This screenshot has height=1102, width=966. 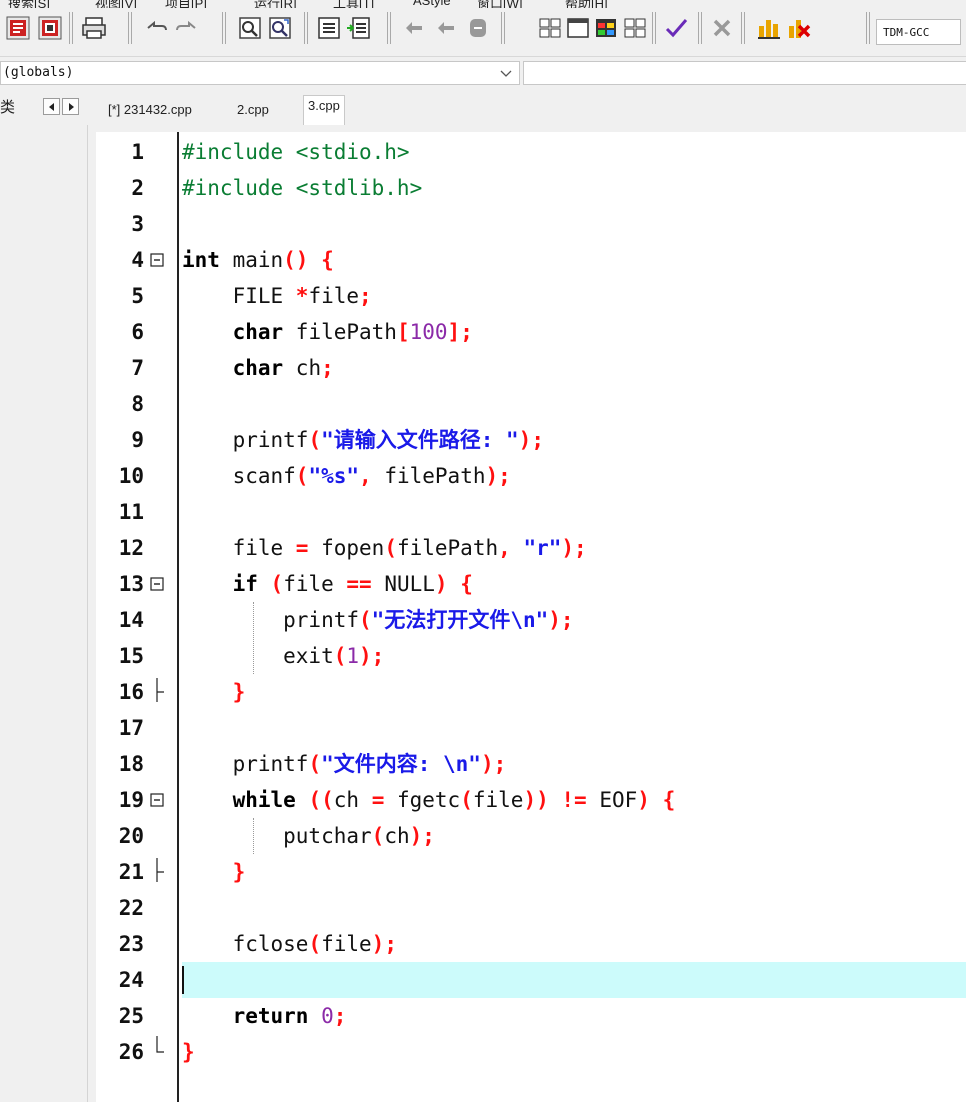 What do you see at coordinates (676, 28) in the screenshot?
I see `check-icon` at bounding box center [676, 28].